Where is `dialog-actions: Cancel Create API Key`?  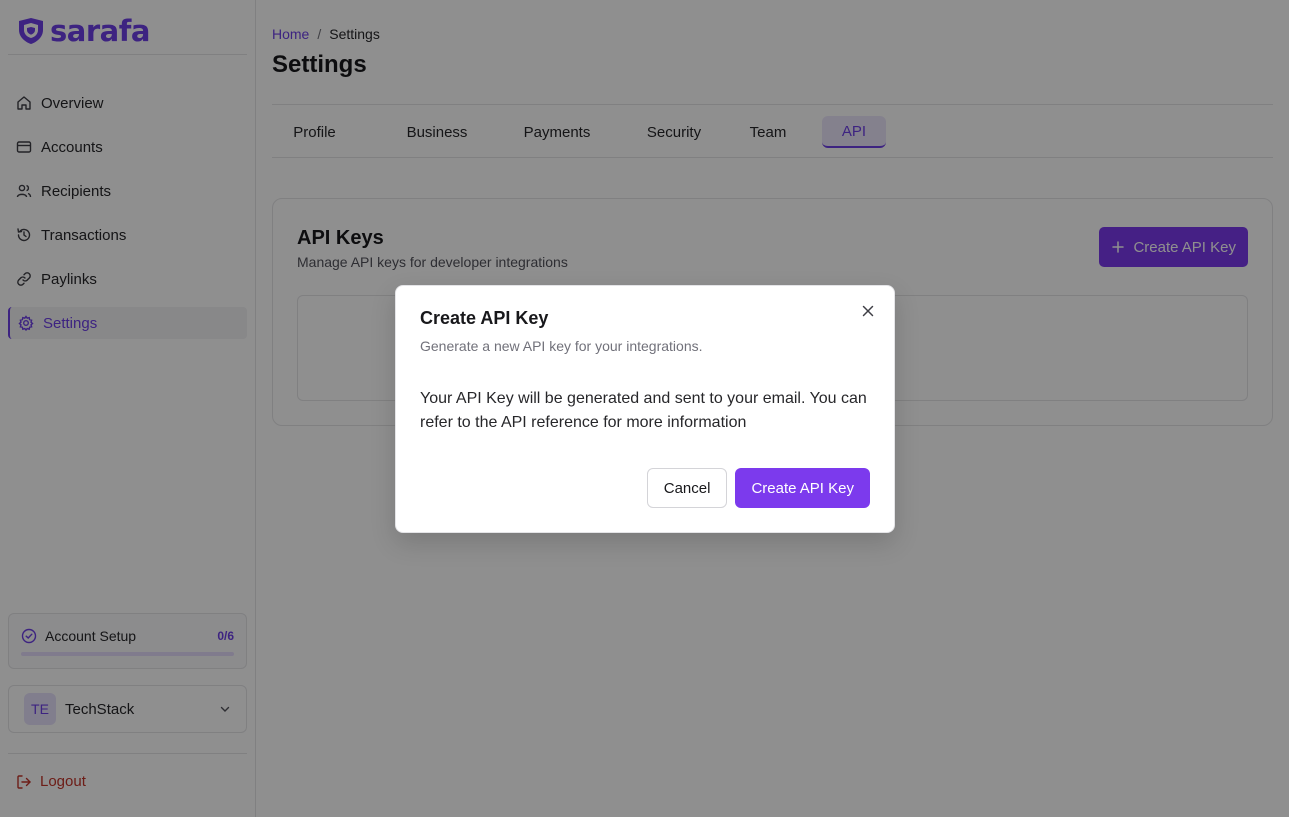
dialog-actions: Cancel Create API Key is located at coordinates (758, 488).